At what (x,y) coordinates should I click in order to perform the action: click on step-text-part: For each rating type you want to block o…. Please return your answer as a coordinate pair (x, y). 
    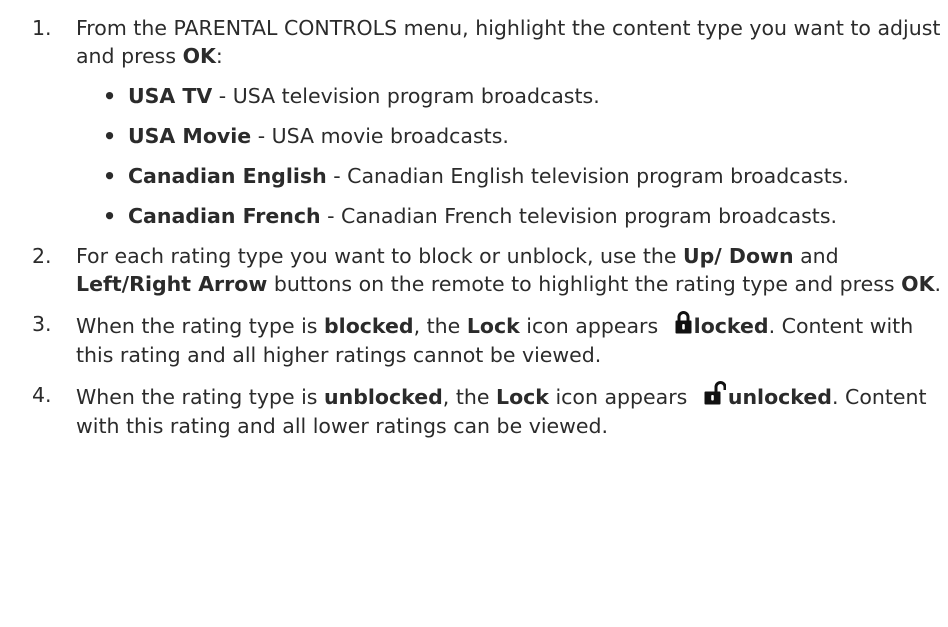
    Looking at the image, I should click on (379, 256).